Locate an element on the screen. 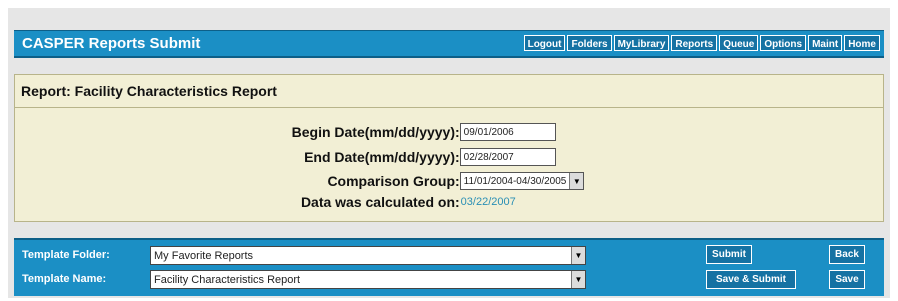 The height and width of the screenshot is (301, 898). calculated-on-row: Data was calculated on : 03/22/2007 is located at coordinates (265, 202).